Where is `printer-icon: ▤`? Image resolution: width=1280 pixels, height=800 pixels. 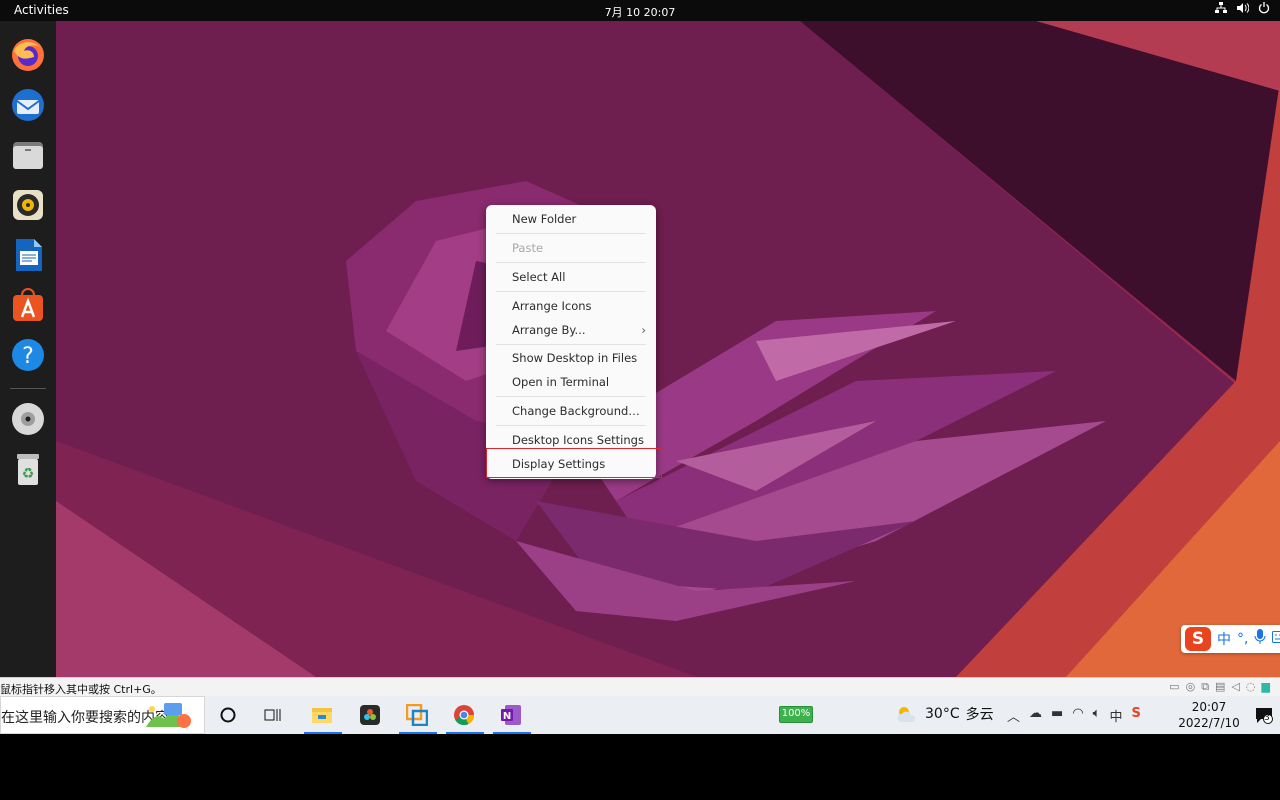
printer-icon: ▤ is located at coordinates (1220, 687).